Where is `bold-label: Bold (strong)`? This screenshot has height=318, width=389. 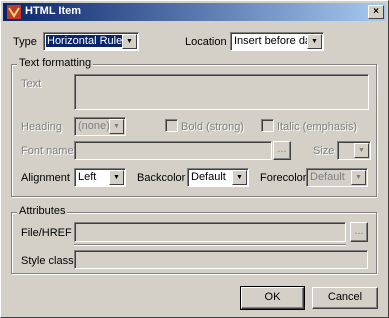
bold-label: Bold (strong) is located at coordinates (212, 127).